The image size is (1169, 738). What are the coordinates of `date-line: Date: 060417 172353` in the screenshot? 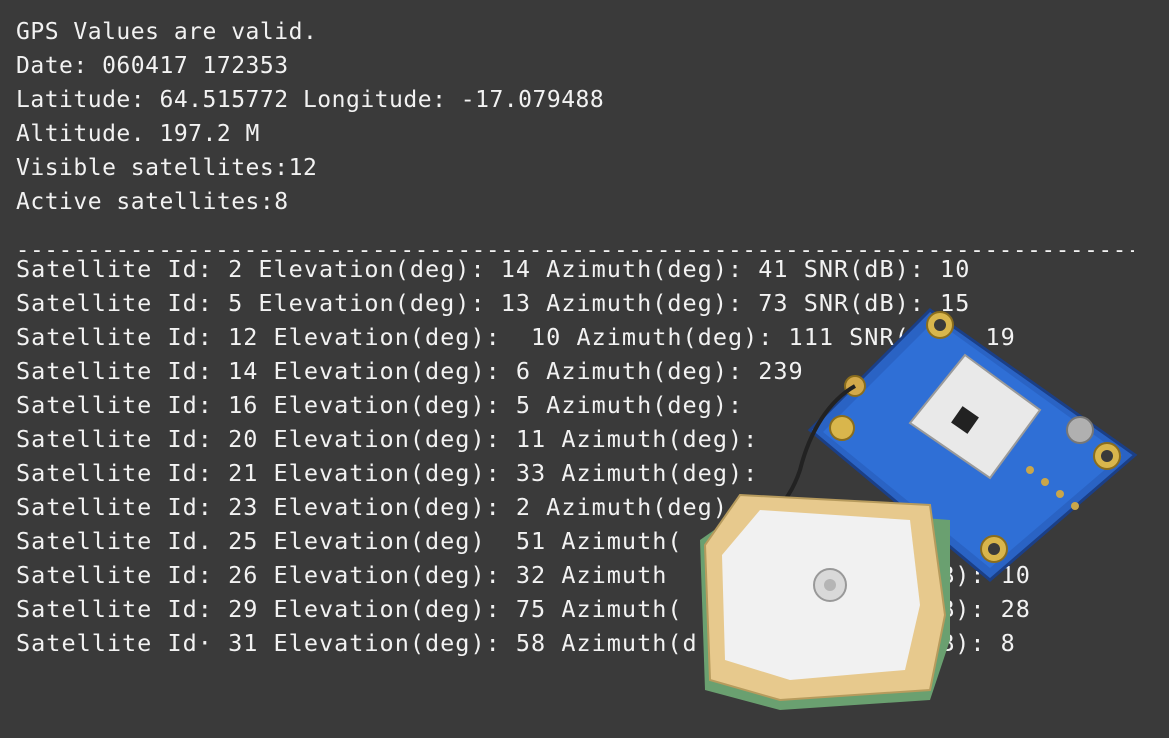 It's located at (152, 66).